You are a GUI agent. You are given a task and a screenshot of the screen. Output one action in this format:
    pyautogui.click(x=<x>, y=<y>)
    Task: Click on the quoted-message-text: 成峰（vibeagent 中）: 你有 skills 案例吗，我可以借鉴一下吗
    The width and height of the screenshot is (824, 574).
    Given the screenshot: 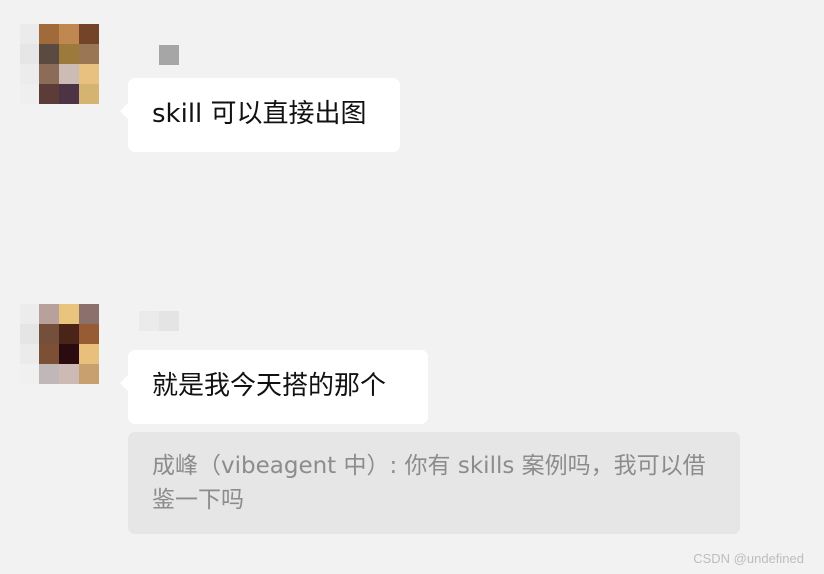 What is the action you would take?
    pyautogui.click(x=429, y=483)
    